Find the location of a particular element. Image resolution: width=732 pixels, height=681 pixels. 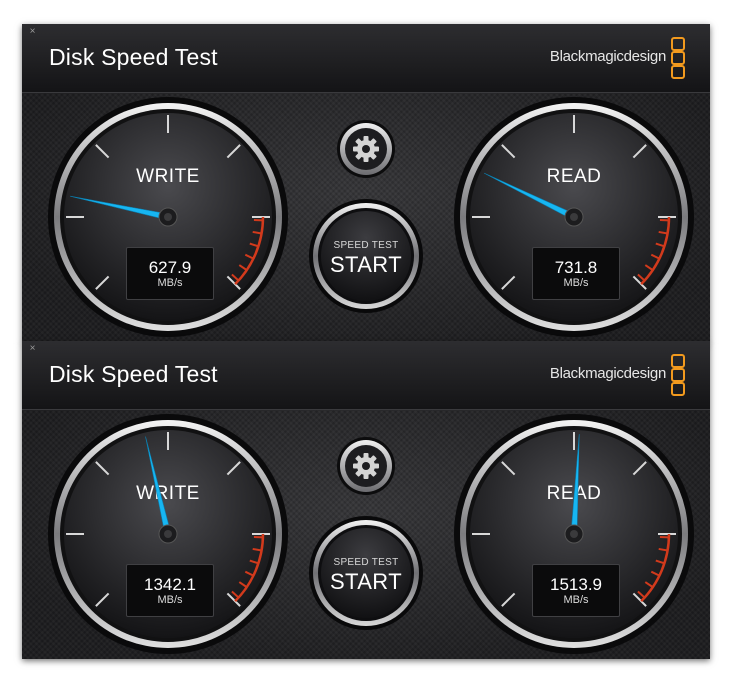

write-gauge: WRITE 627.9 MB/s is located at coordinates (168, 217).